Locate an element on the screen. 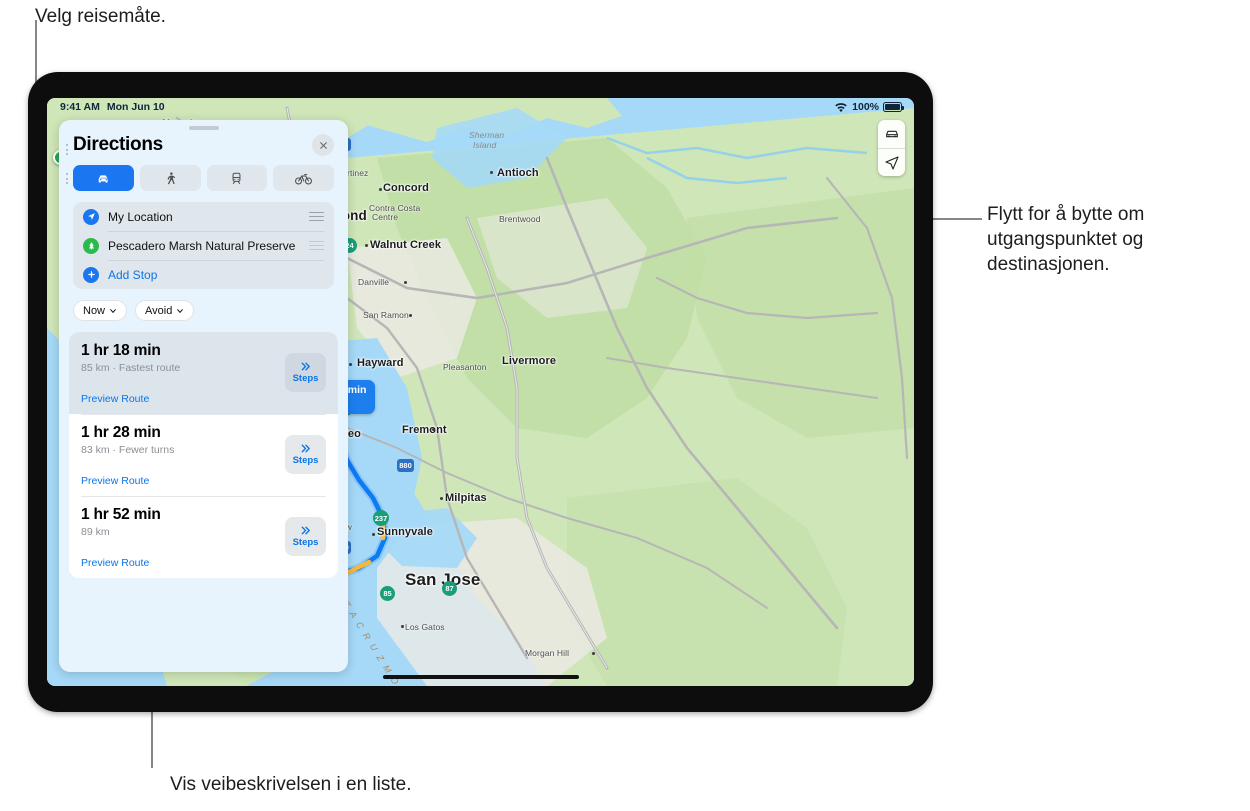  stop-label-origin: My Location is located at coordinates (140, 216).